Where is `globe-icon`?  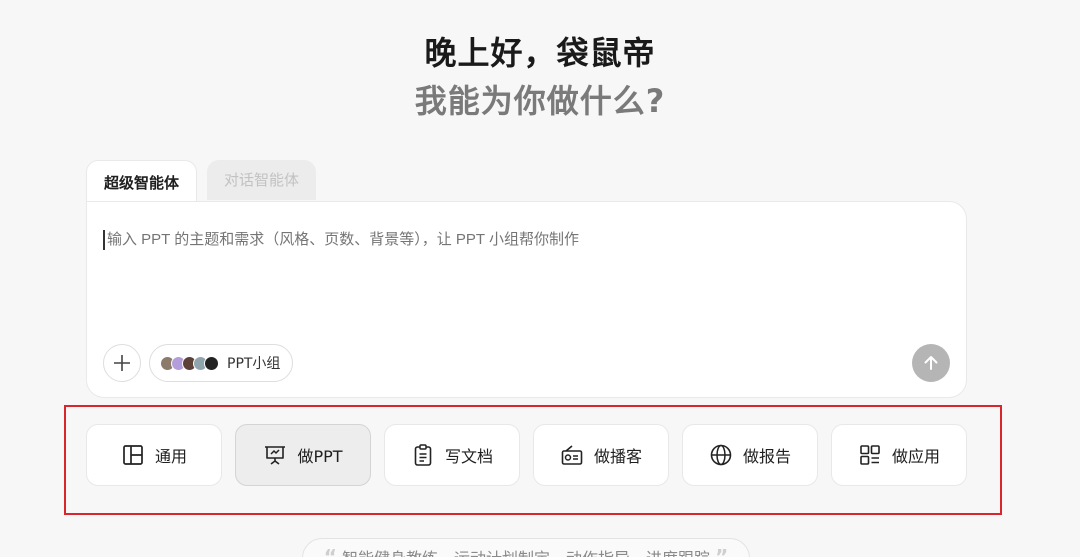
globe-icon is located at coordinates (721, 455).